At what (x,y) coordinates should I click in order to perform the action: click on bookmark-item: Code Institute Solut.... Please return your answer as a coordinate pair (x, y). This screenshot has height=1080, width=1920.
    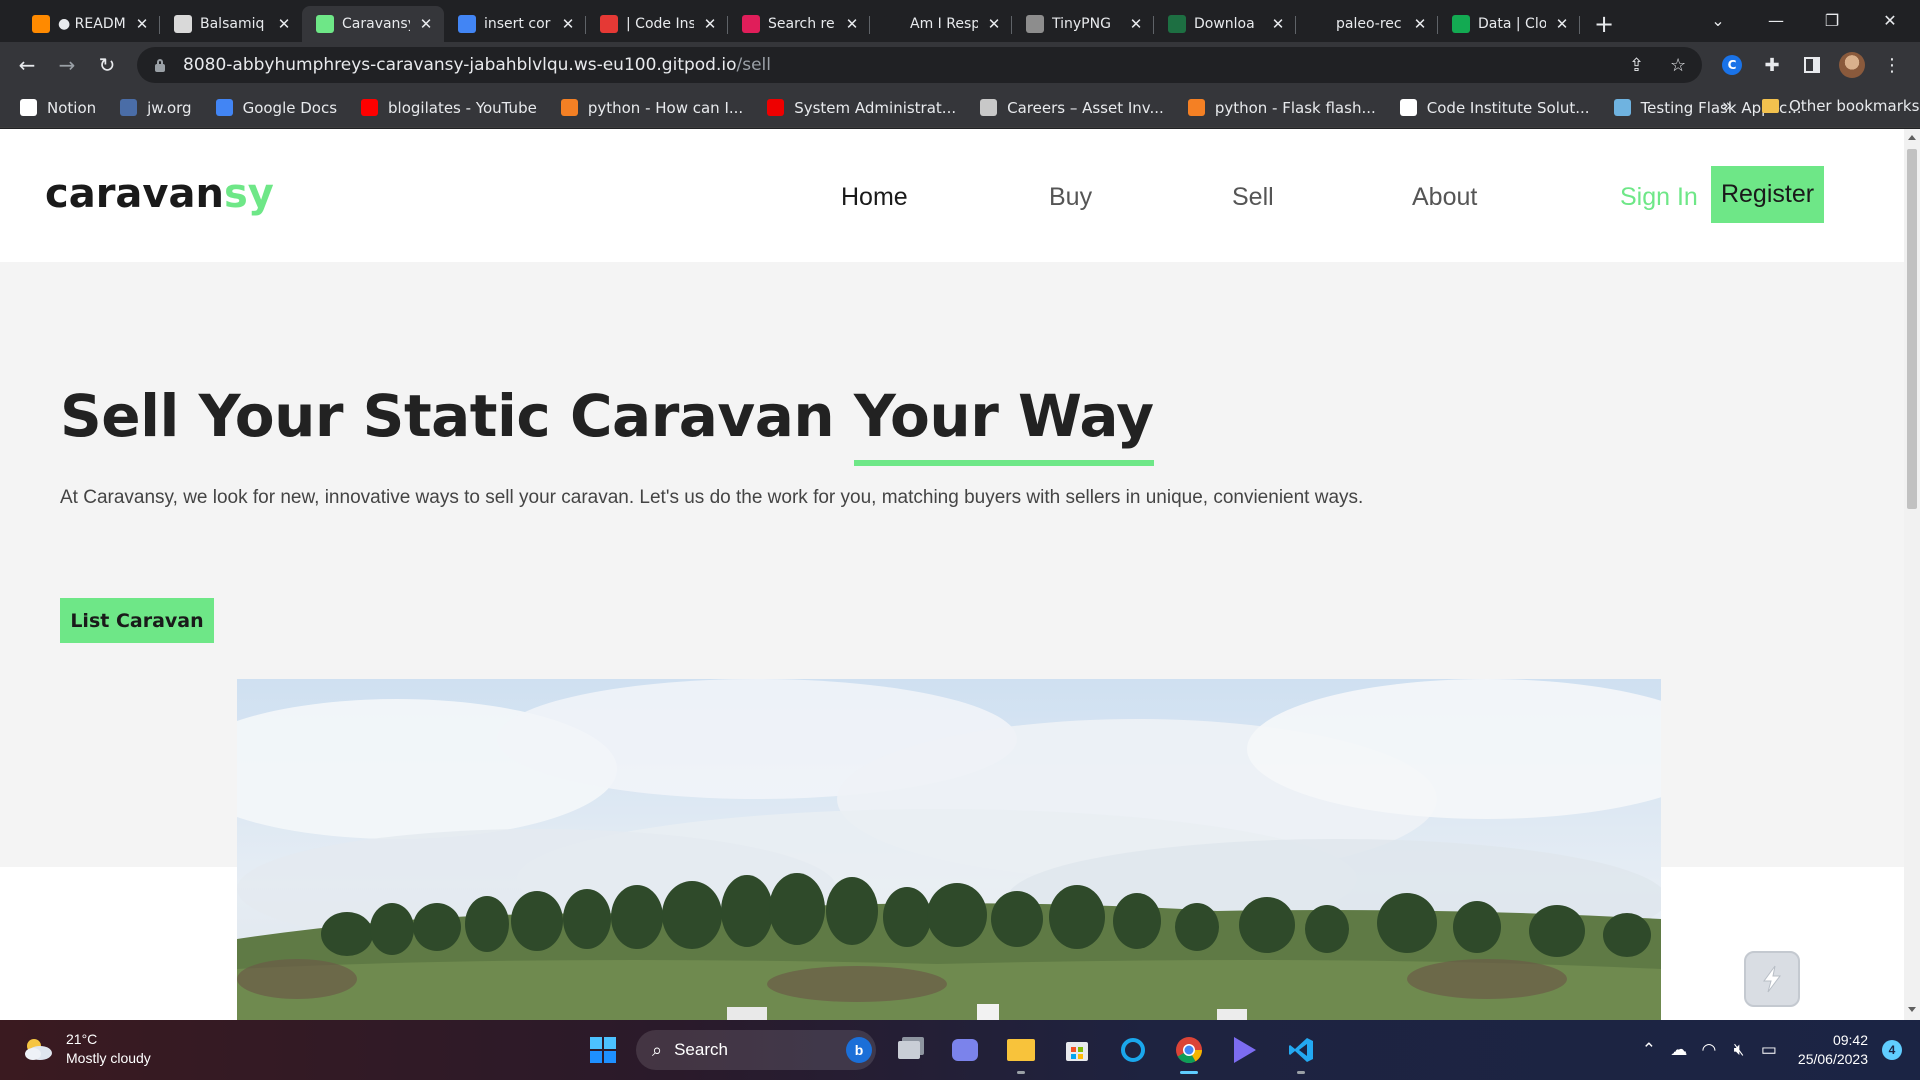
    Looking at the image, I should click on (1494, 107).